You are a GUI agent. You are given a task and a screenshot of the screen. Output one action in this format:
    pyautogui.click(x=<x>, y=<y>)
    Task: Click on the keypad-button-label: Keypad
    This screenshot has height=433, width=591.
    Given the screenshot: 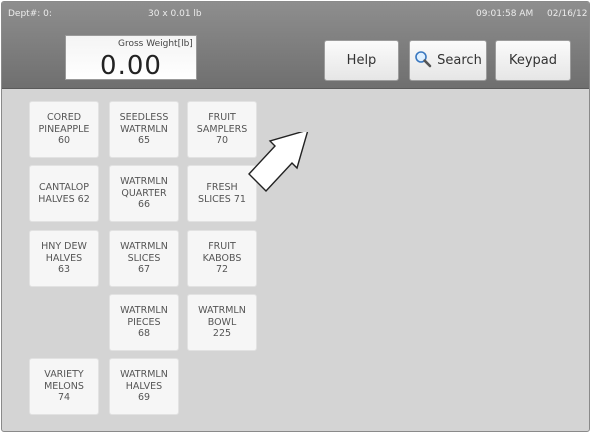 What is the action you would take?
    pyautogui.click(x=533, y=60)
    